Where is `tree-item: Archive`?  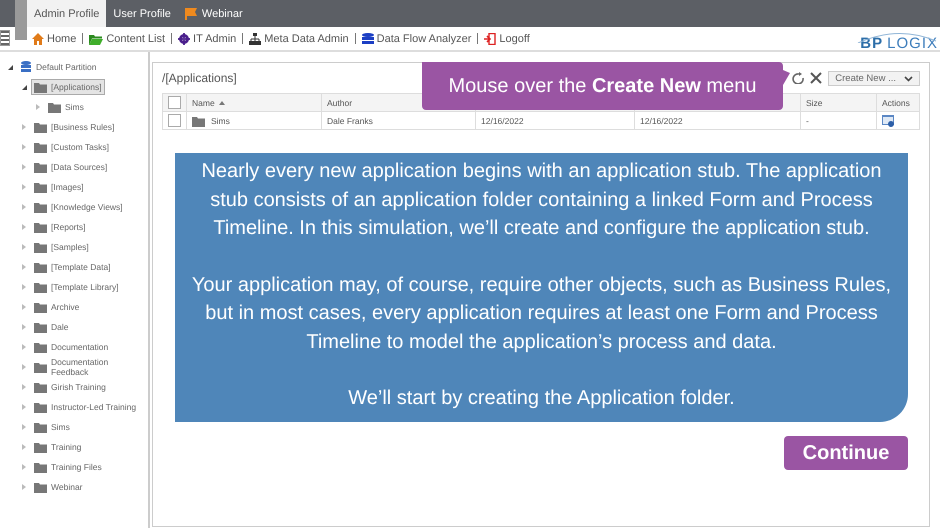 tree-item: Archive is located at coordinates (56, 307).